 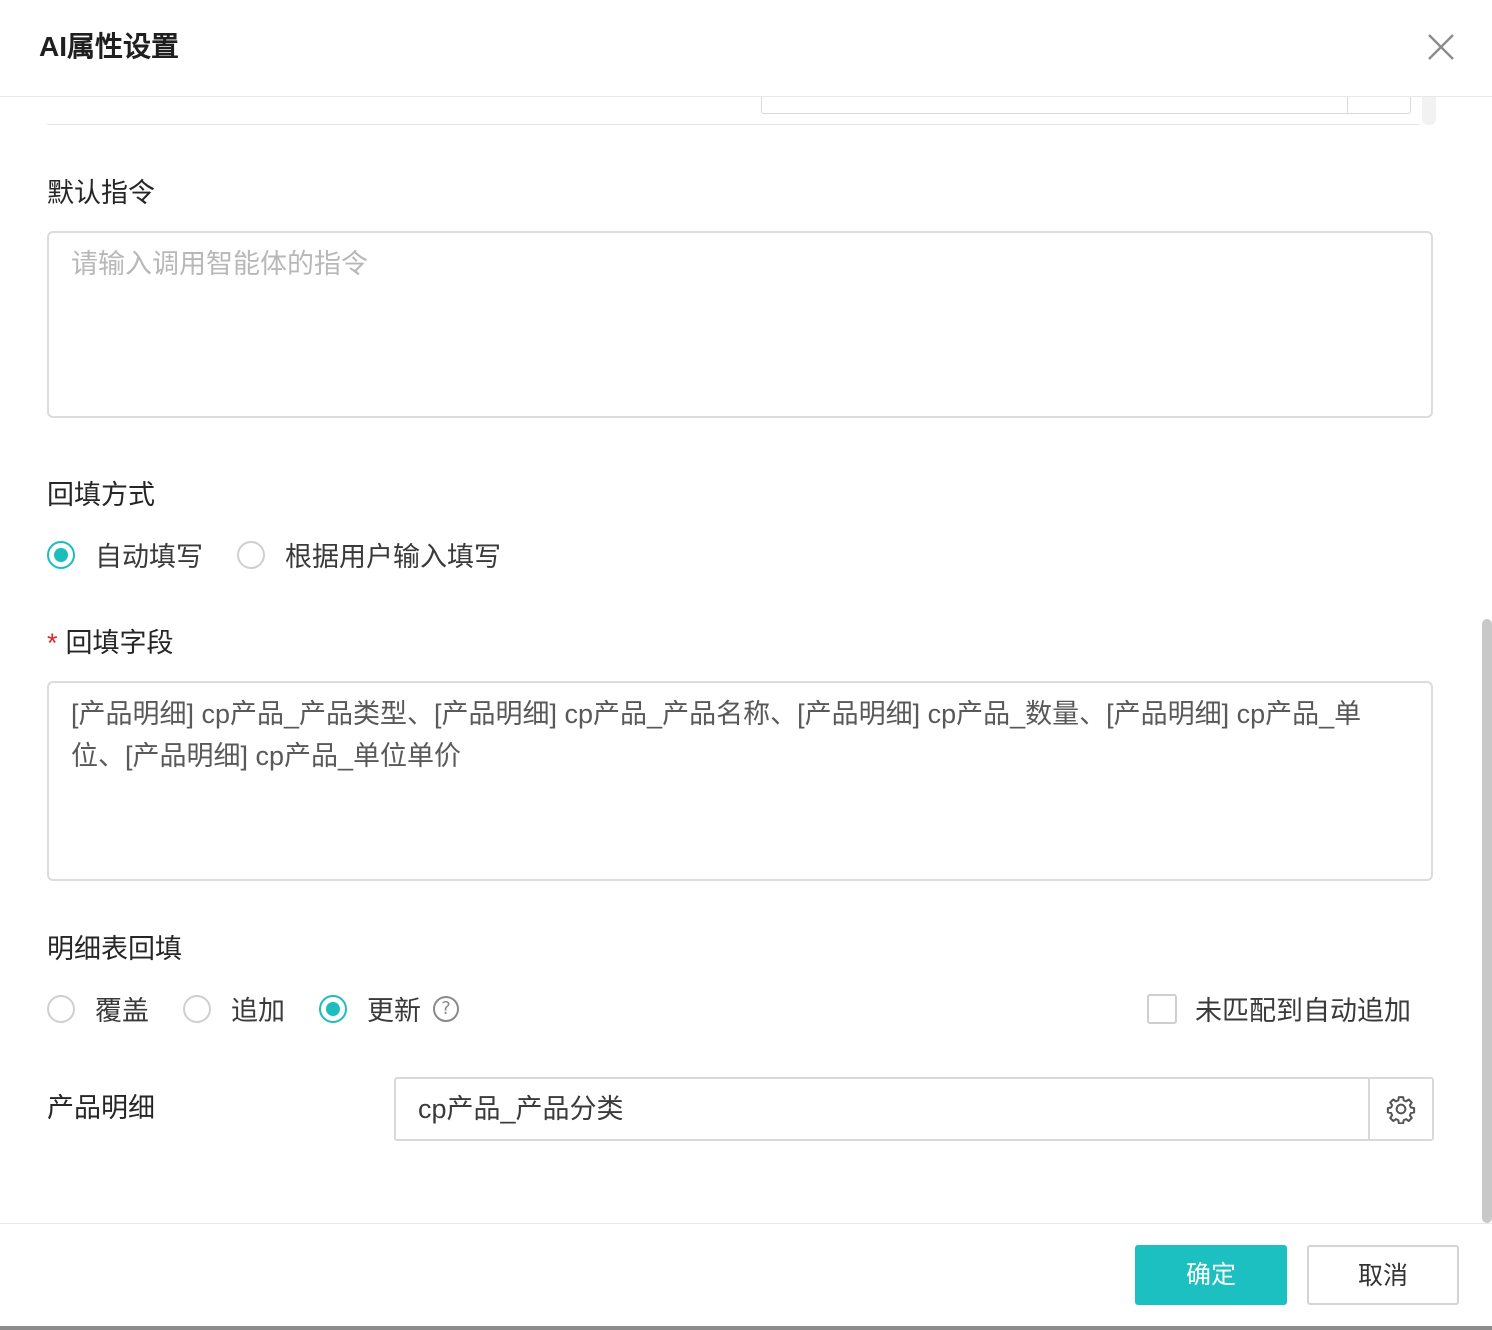 What do you see at coordinates (740, 324) in the screenshot?
I see `default-instruction-textarea: 请输入调用智能体的指令` at bounding box center [740, 324].